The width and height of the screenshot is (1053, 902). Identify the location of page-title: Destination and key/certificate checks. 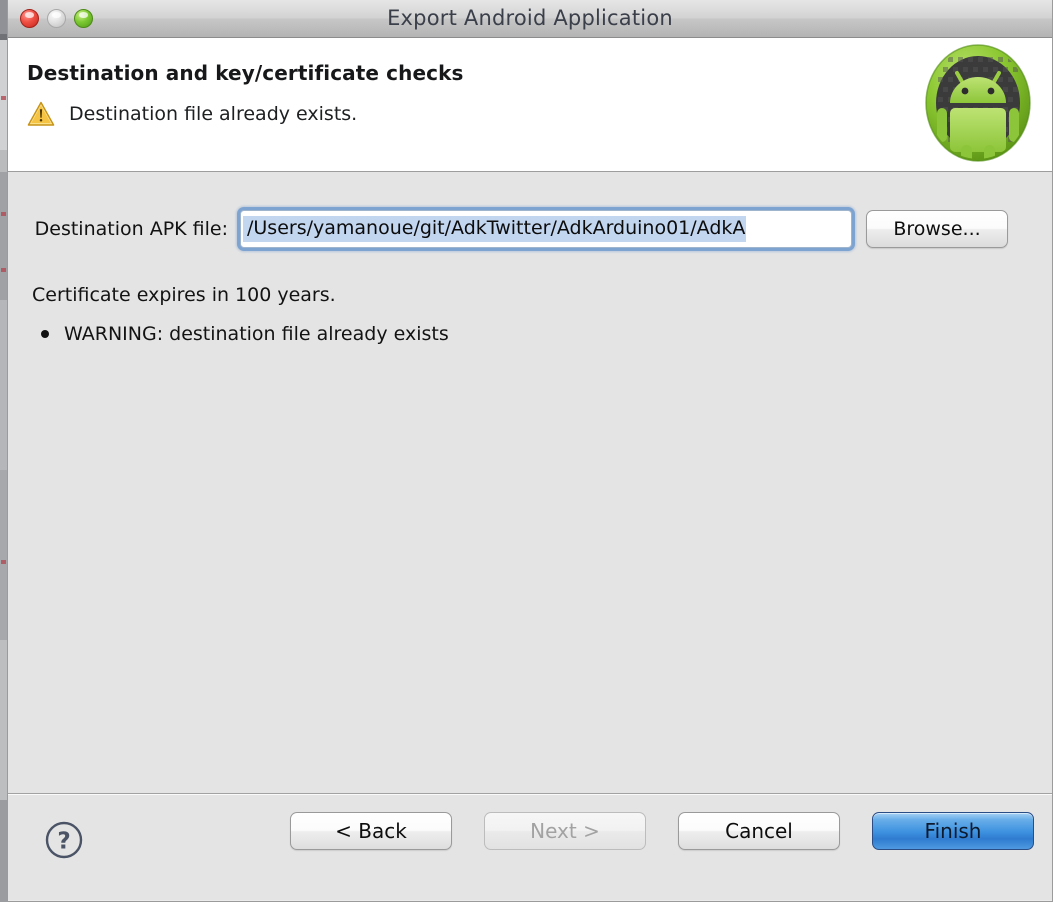
(245, 73).